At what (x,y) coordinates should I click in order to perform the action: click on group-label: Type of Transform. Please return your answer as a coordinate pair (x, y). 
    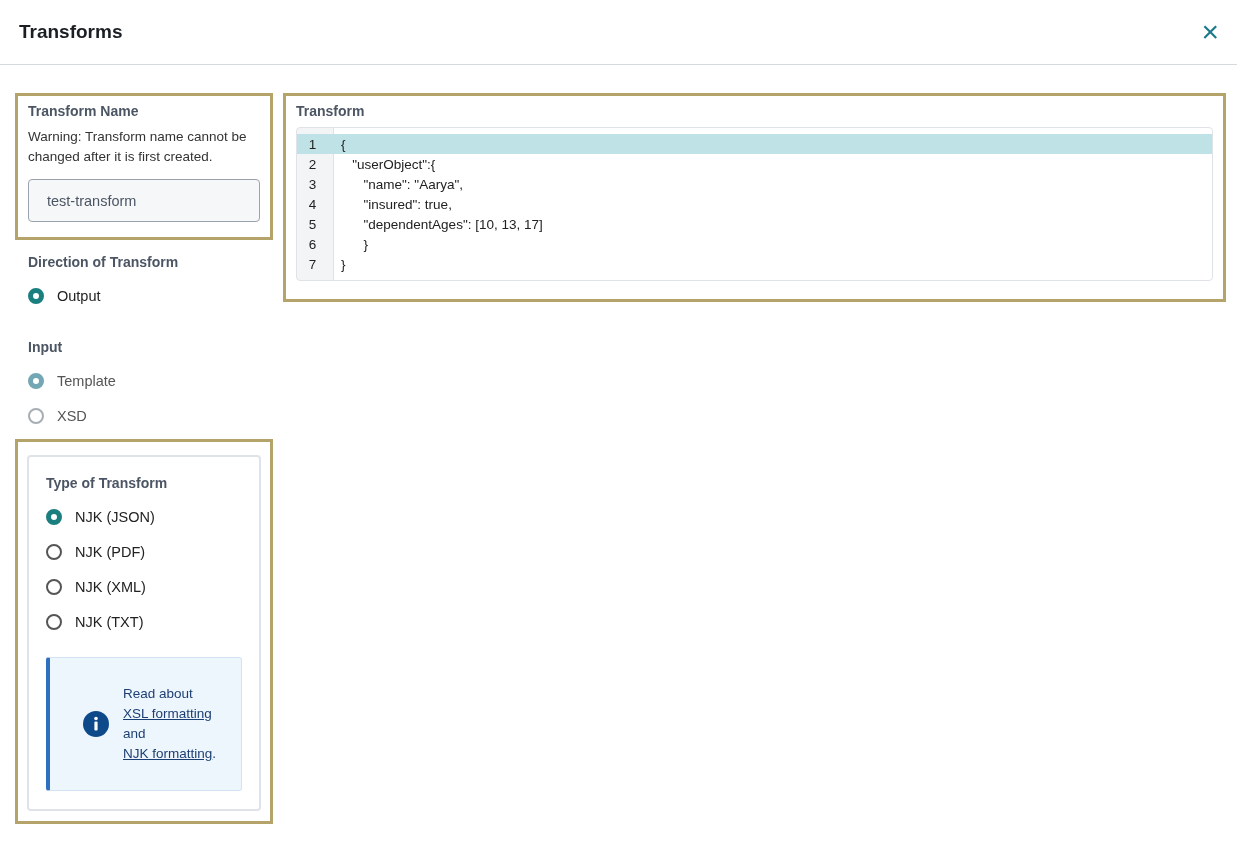
    Looking at the image, I should click on (107, 483).